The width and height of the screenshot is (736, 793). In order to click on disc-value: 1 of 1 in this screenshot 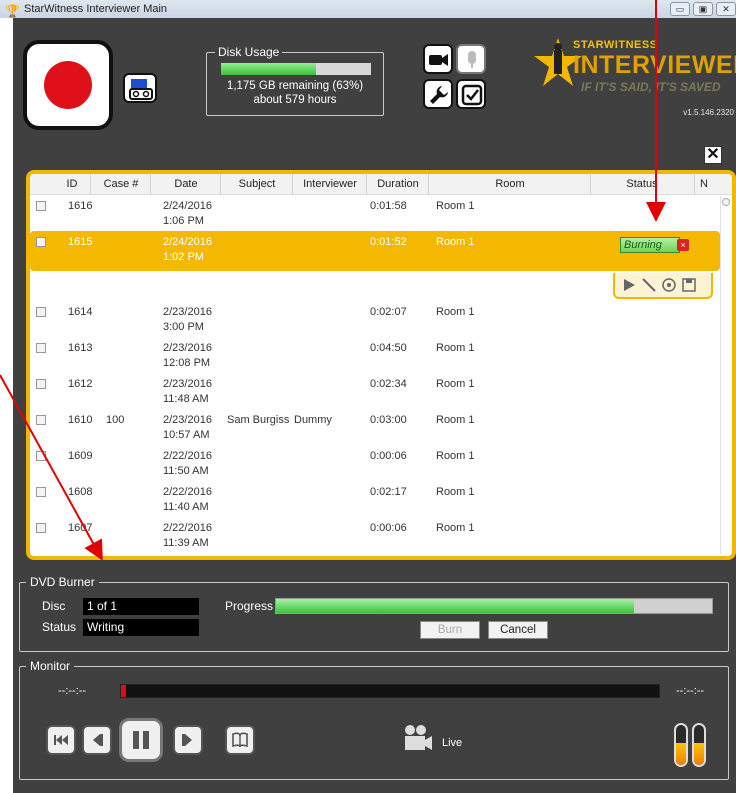, I will do `click(141, 606)`.